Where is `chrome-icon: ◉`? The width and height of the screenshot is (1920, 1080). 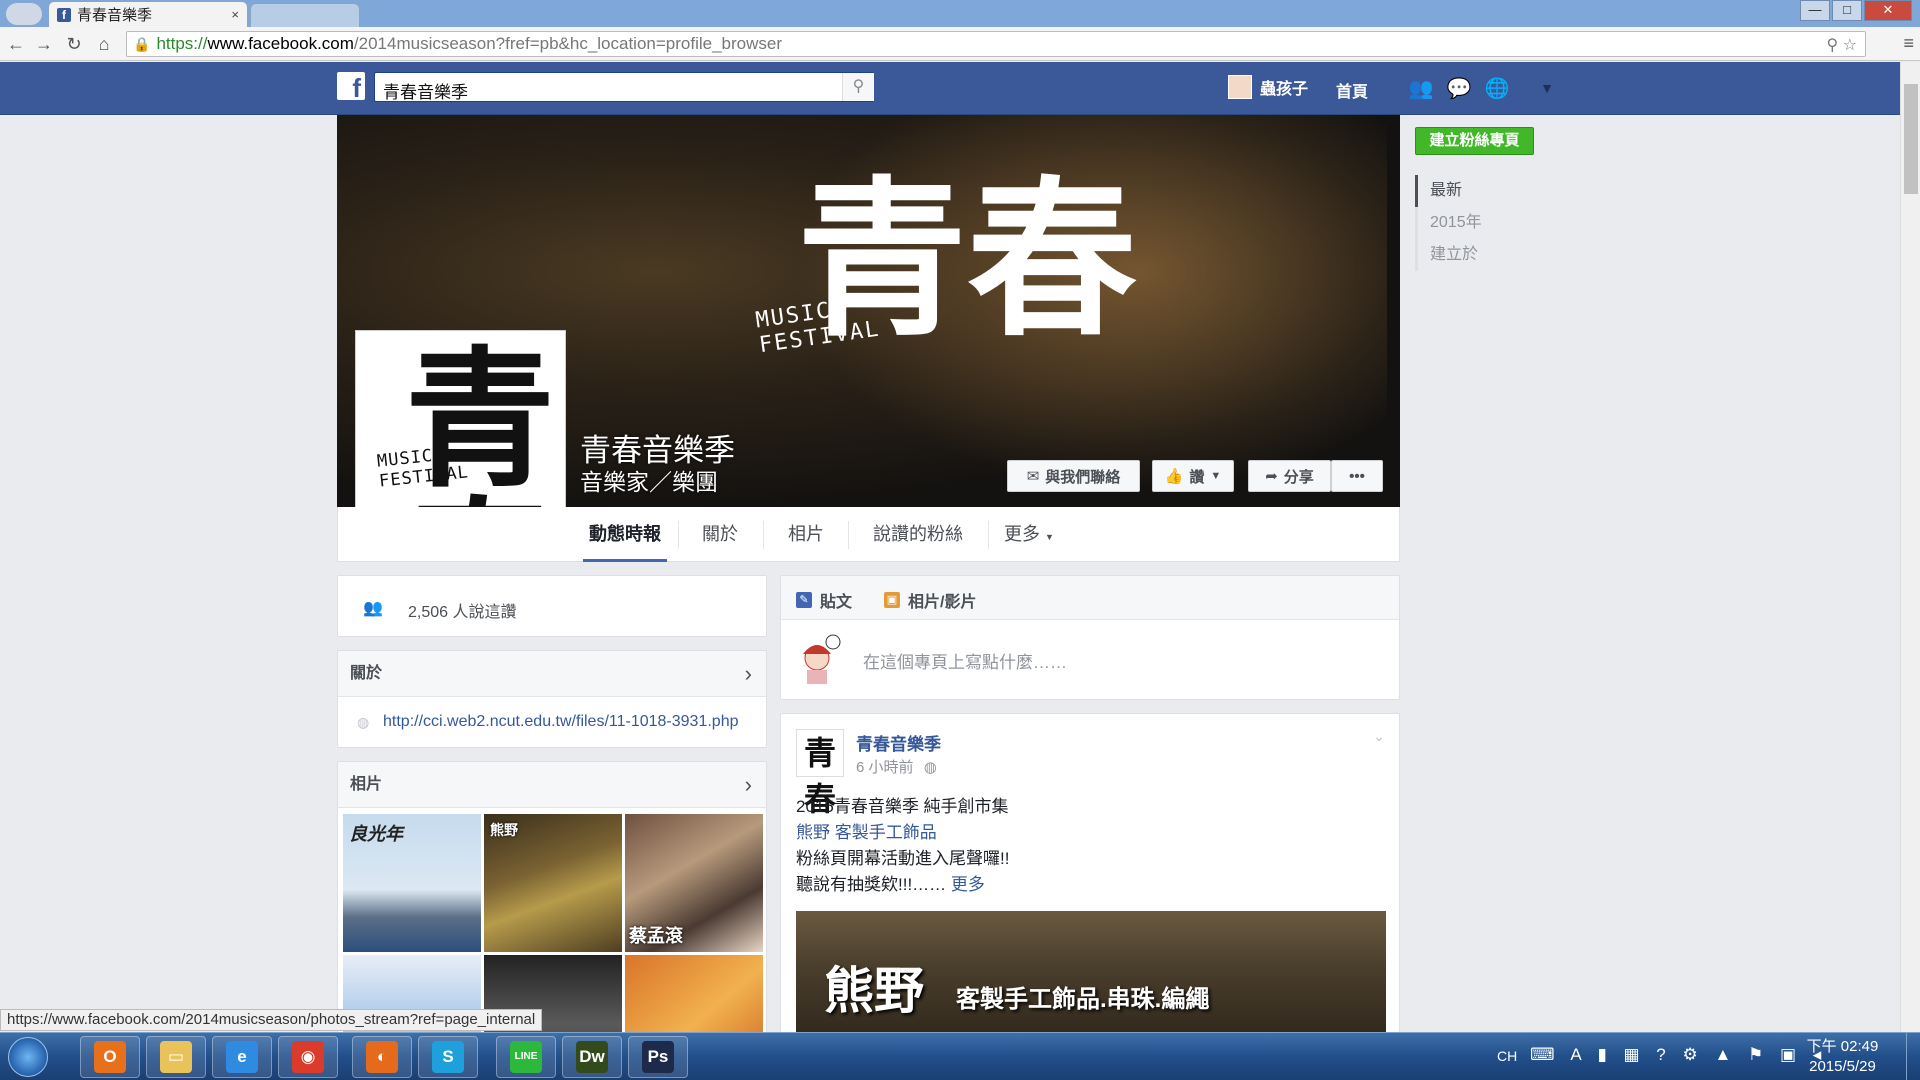 chrome-icon: ◉ is located at coordinates (308, 1057).